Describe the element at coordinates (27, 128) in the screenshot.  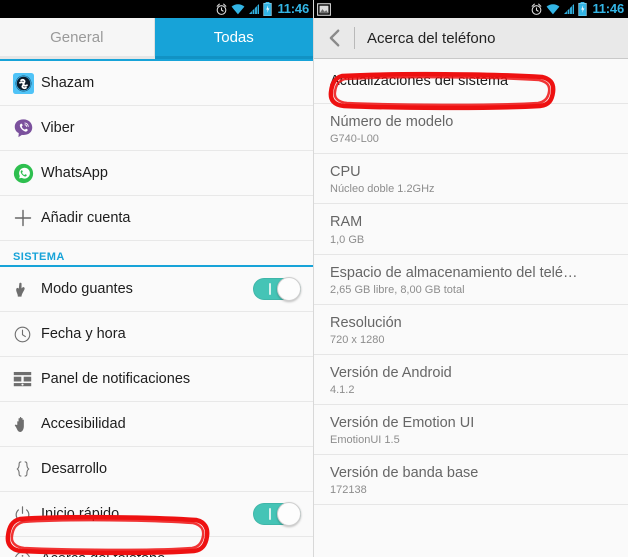
I see `viber-icon` at that location.